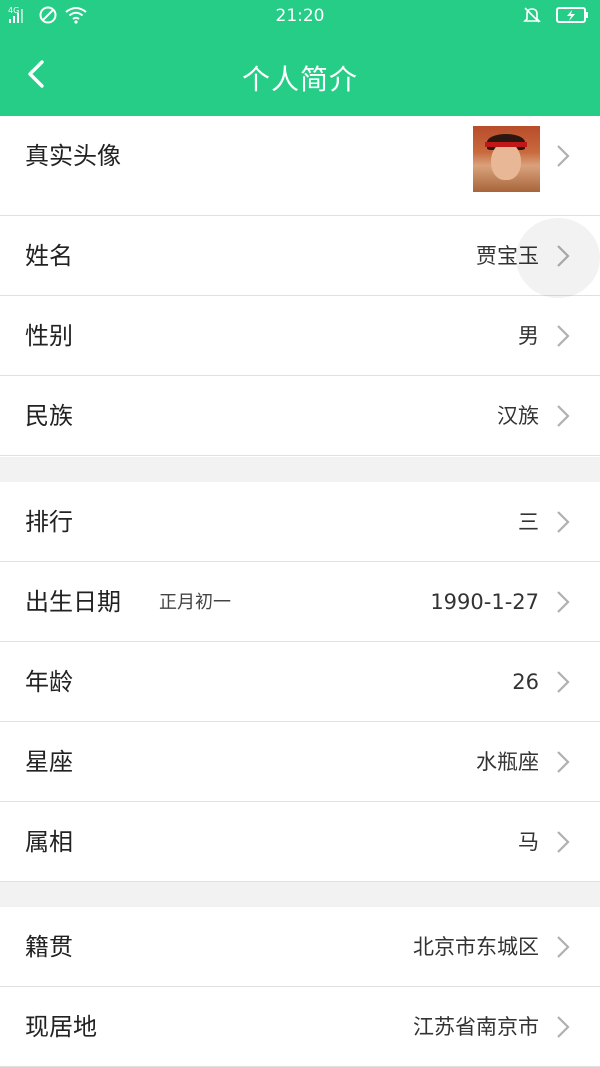 This screenshot has height=1067, width=600. I want to click on row-label: 现居地, so click(61, 1027).